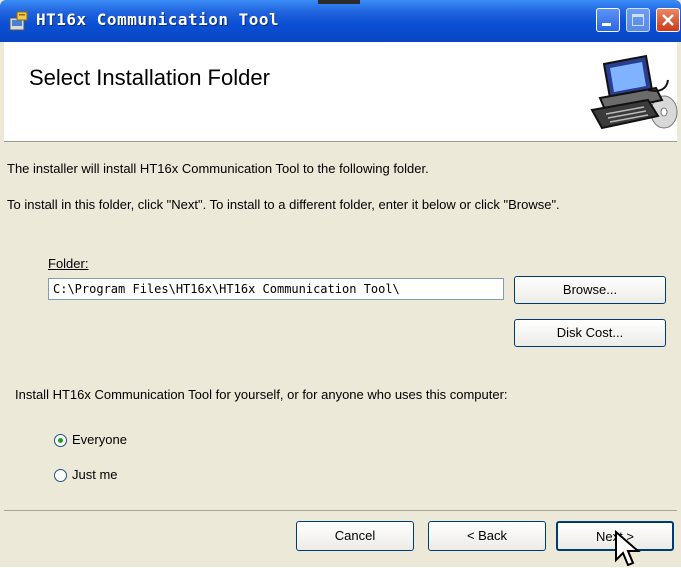  Describe the element at coordinates (99, 439) in the screenshot. I see `radio-everyone-label: Everyone` at that location.